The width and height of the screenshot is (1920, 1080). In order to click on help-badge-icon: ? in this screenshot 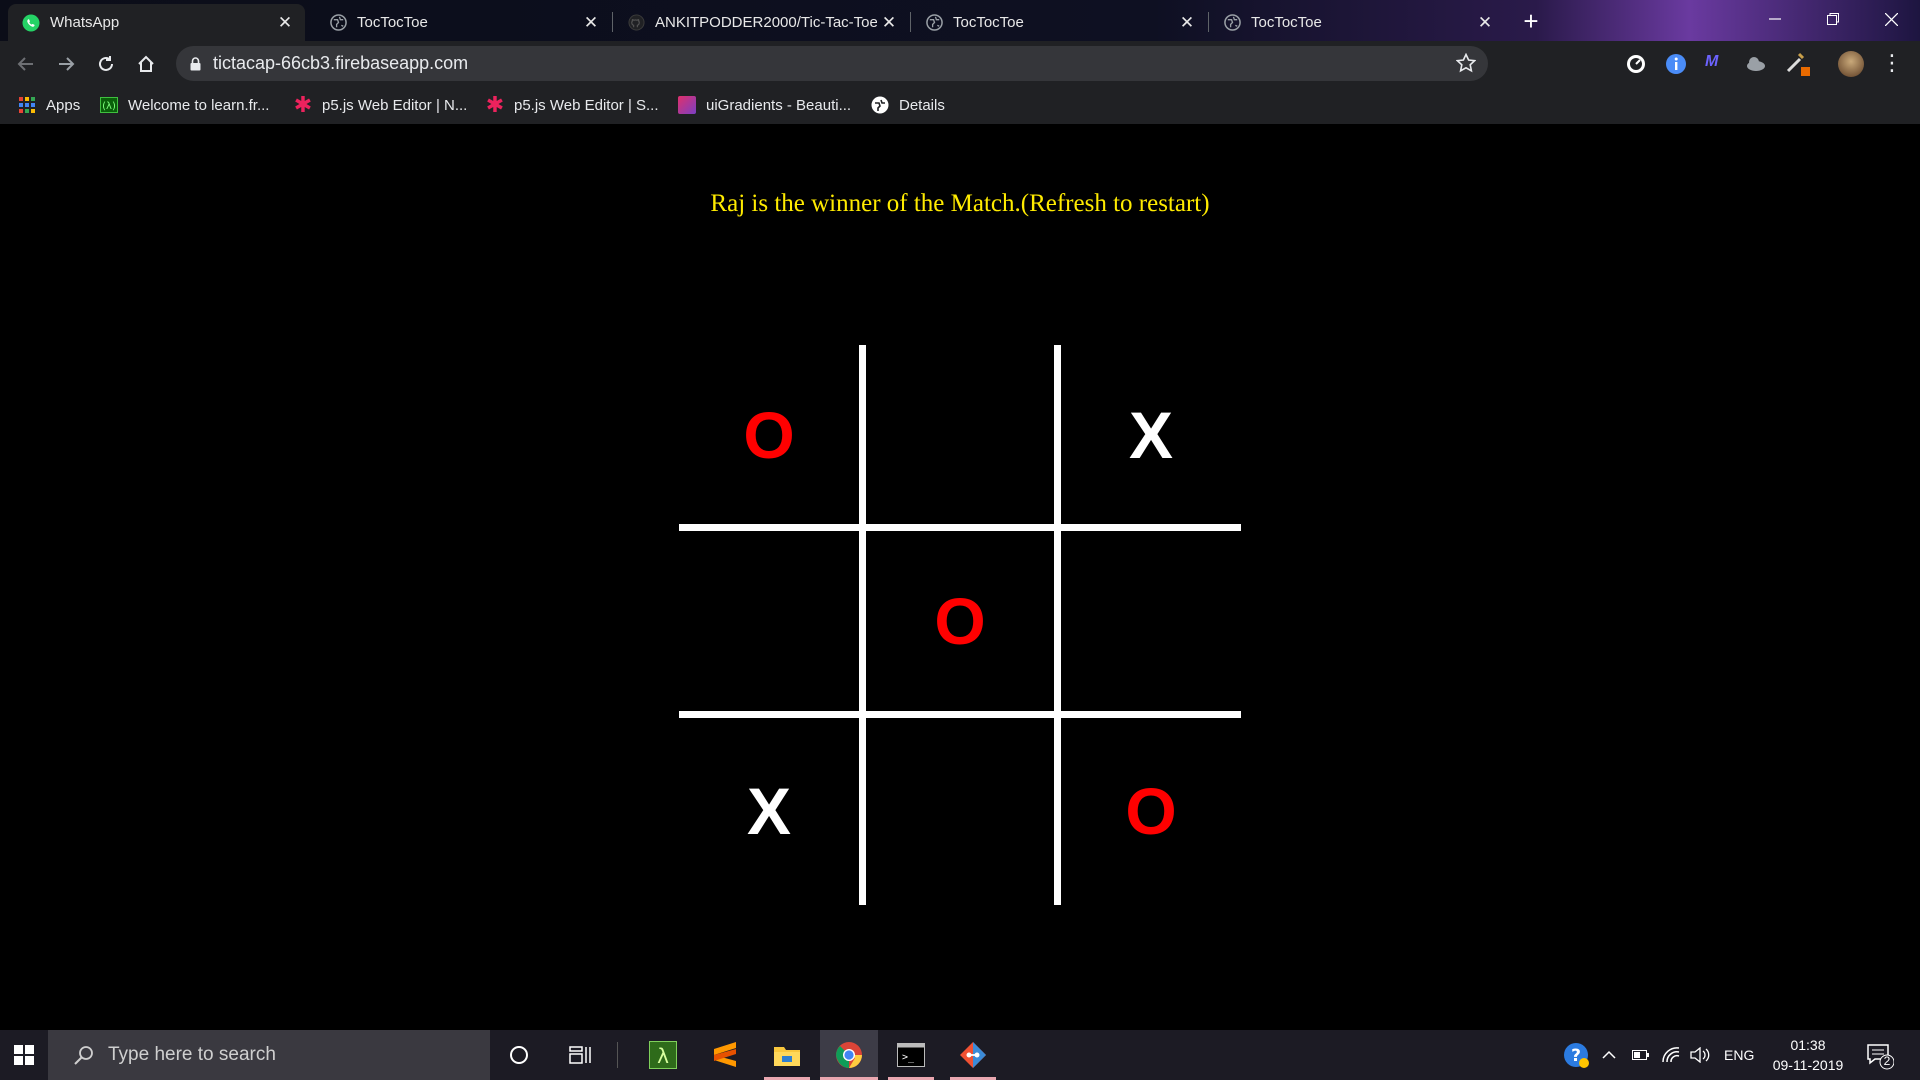, I will do `click(1577, 1056)`.